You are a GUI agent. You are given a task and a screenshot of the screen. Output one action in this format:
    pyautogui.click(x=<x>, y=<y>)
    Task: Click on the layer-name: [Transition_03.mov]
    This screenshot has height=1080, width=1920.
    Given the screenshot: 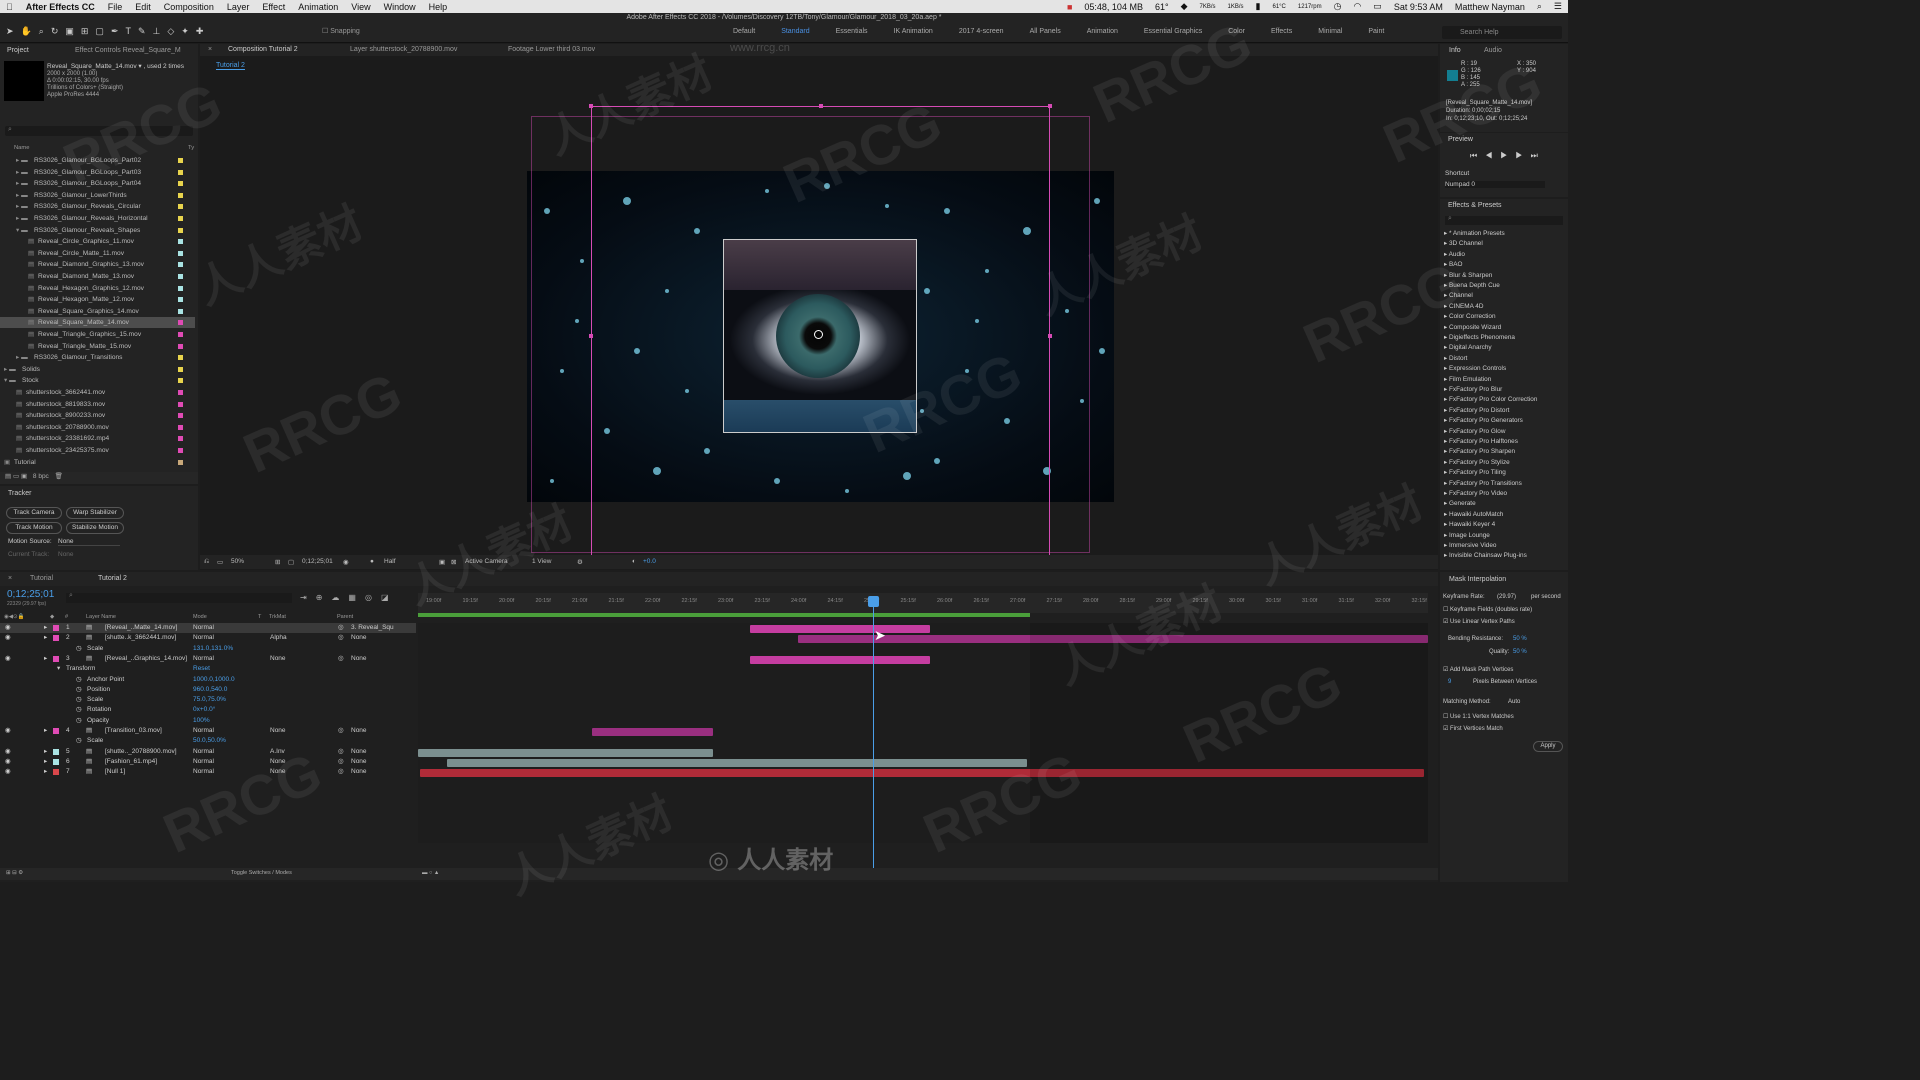 What is the action you would take?
    pyautogui.click(x=133, y=731)
    